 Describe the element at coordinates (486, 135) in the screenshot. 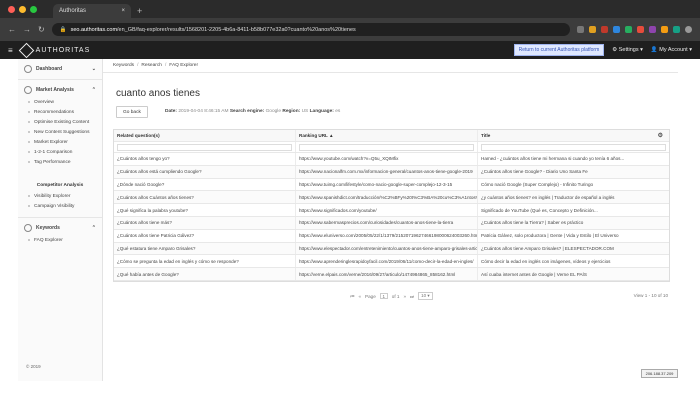

I see `column-header-label: Title` at that location.